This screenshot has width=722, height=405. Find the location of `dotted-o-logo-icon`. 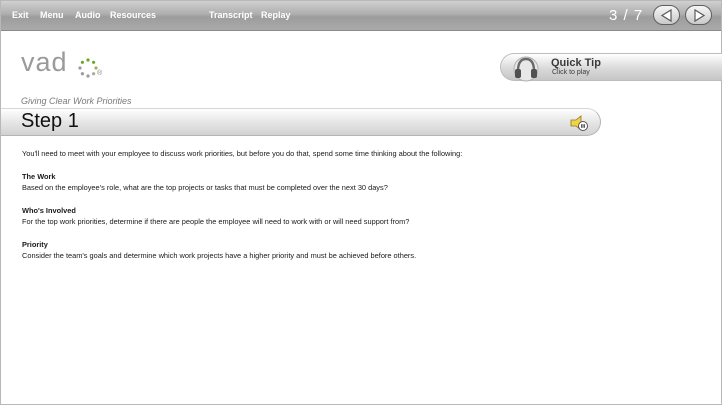

dotted-o-logo-icon is located at coordinates (88, 68).